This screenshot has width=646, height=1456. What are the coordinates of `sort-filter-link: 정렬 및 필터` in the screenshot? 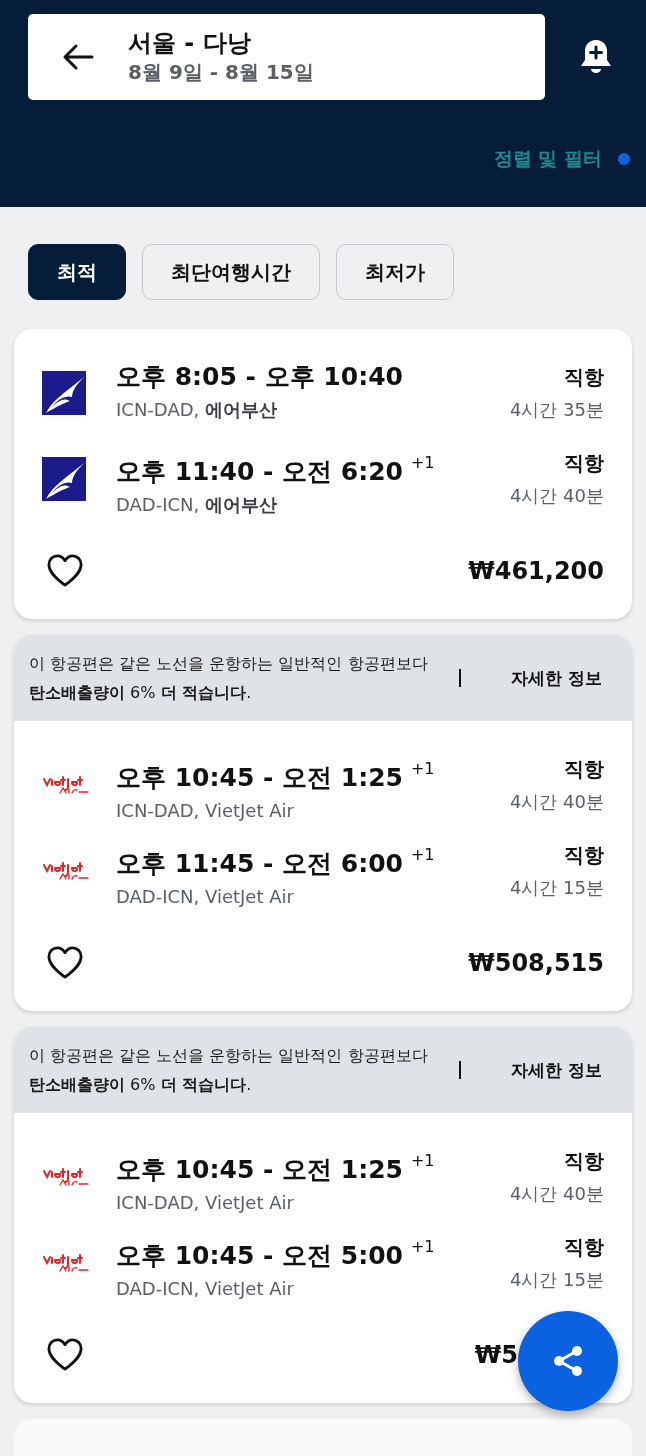 It's located at (547, 159).